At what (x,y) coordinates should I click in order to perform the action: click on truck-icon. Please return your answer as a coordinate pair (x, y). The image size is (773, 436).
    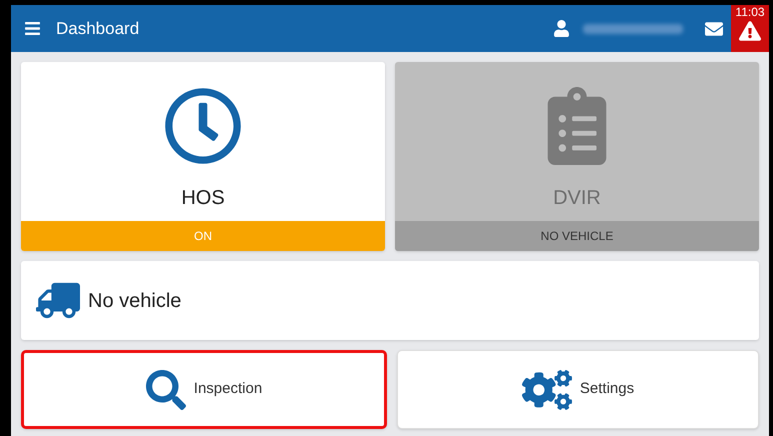
    Looking at the image, I should click on (58, 300).